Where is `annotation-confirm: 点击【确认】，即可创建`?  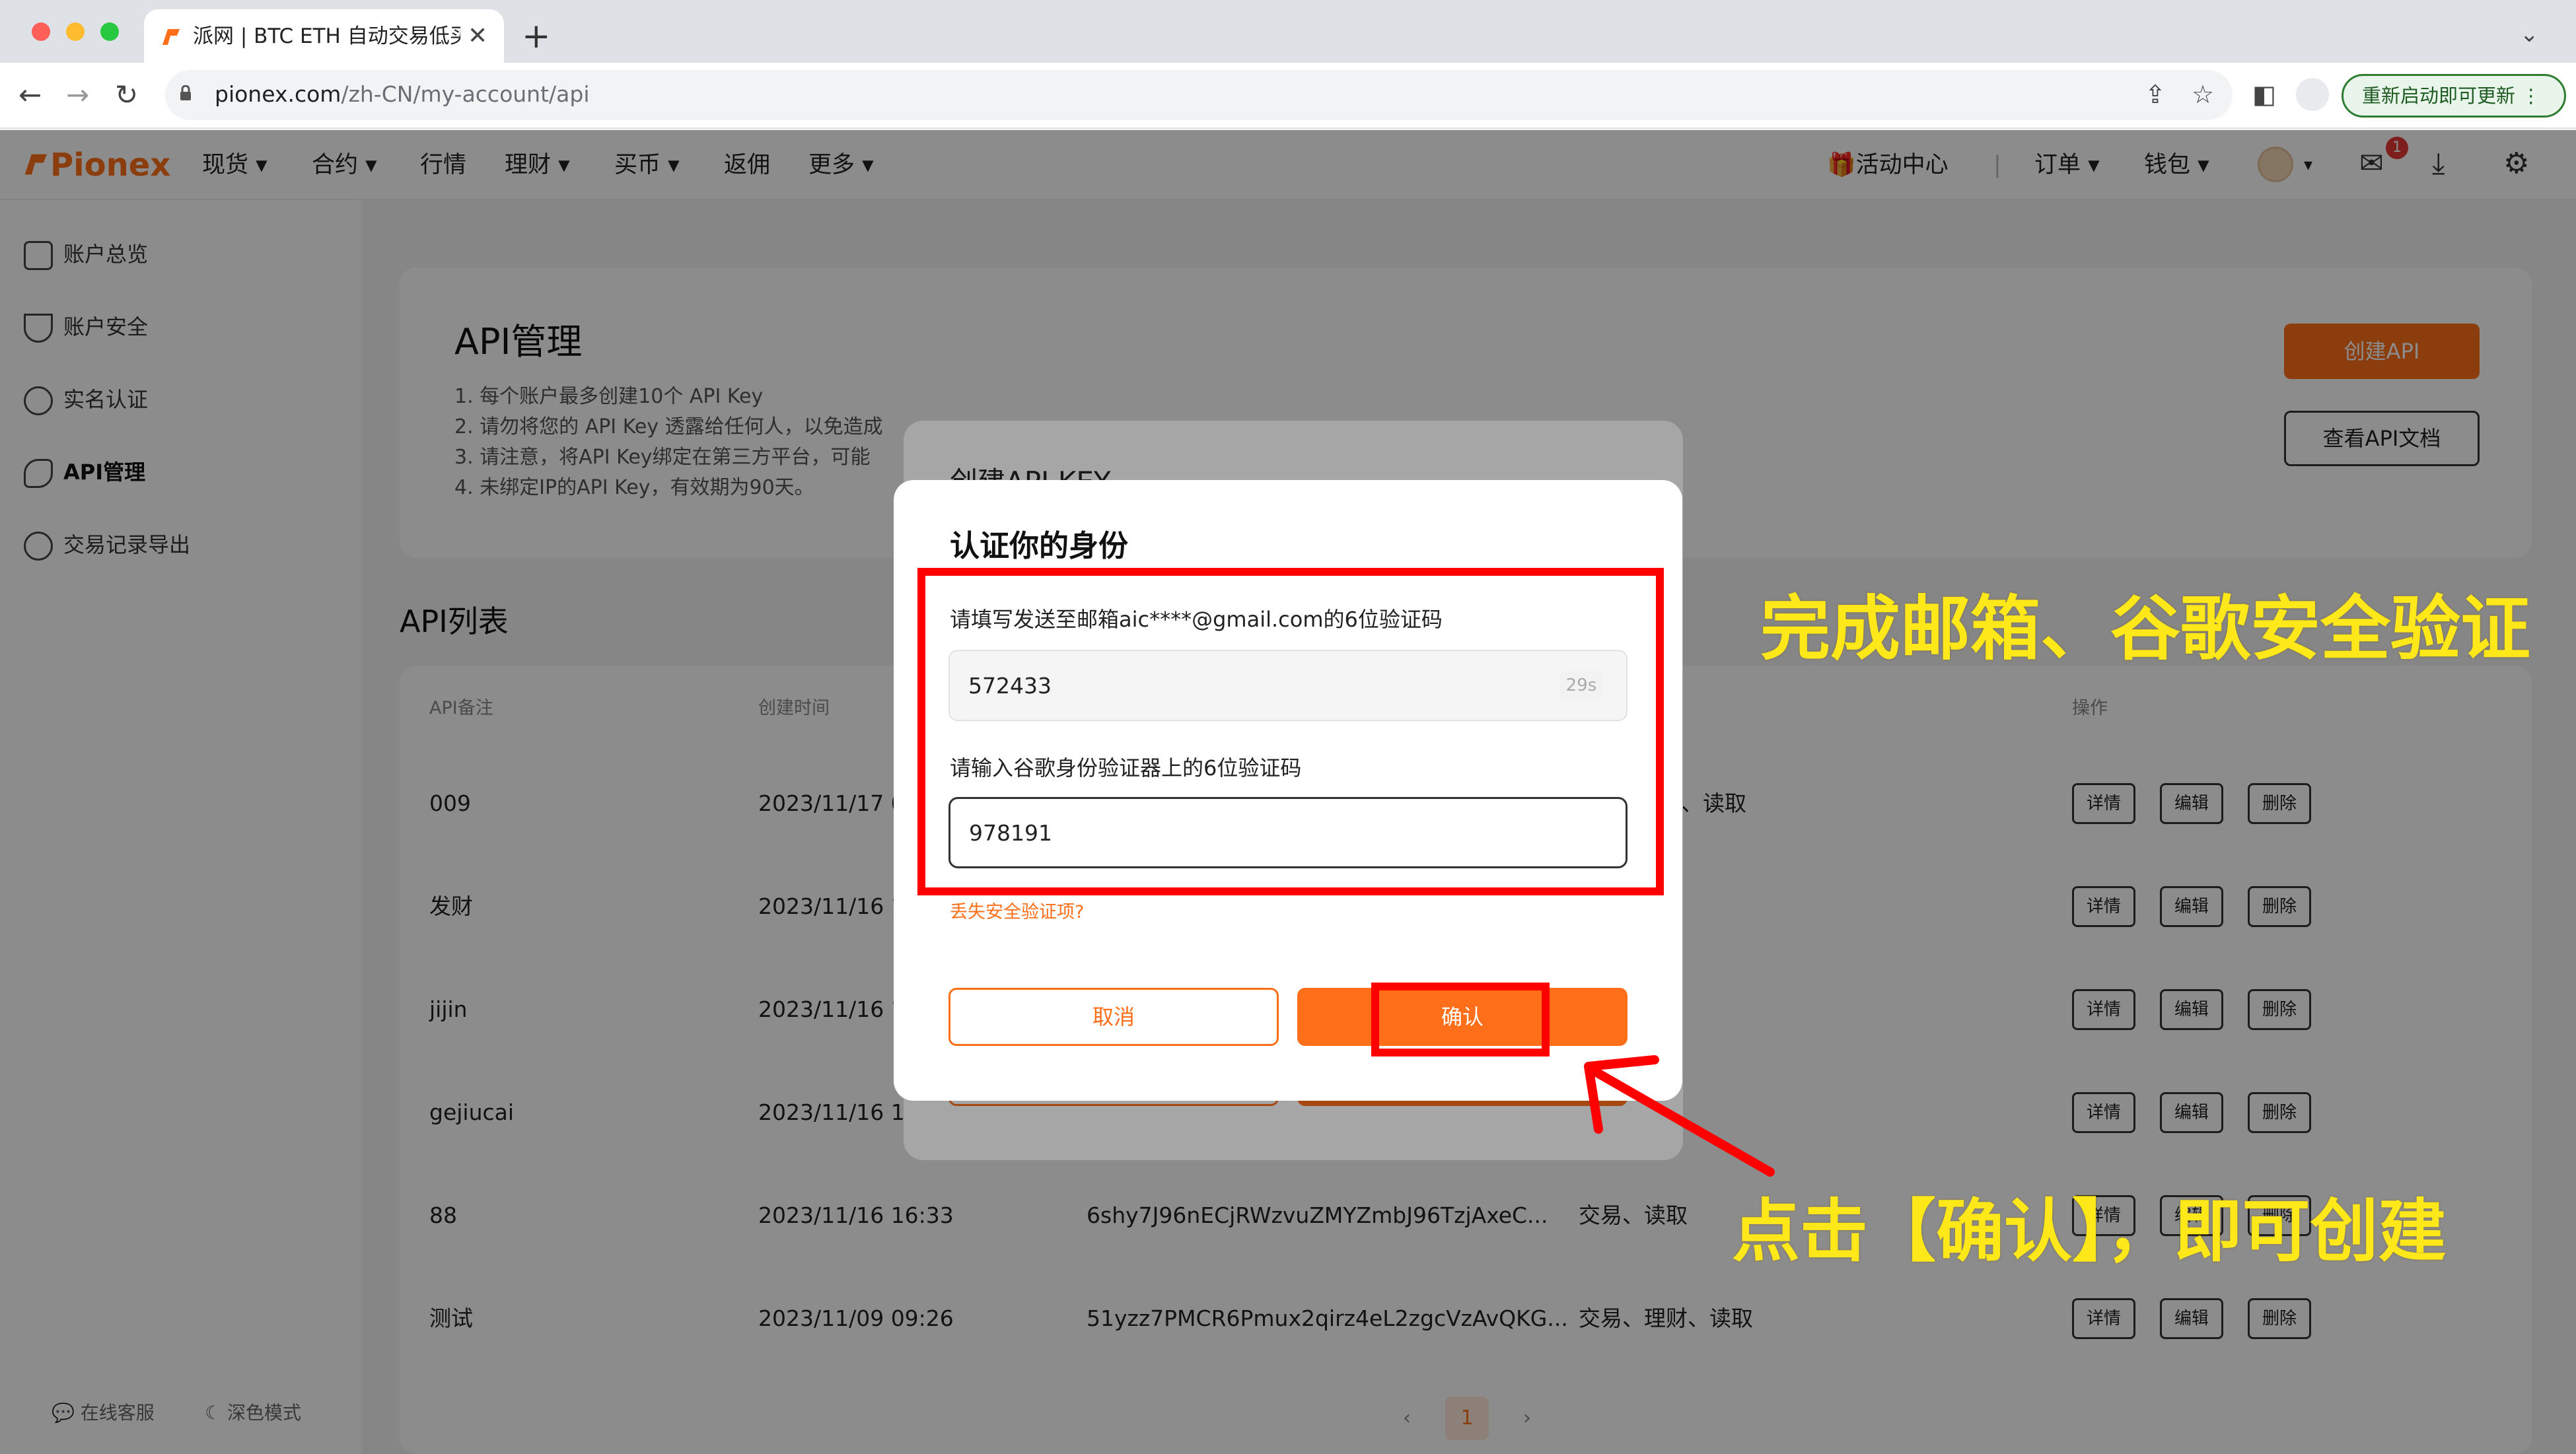
annotation-confirm: 点击【确认】，即可创建 is located at coordinates (2089, 1231).